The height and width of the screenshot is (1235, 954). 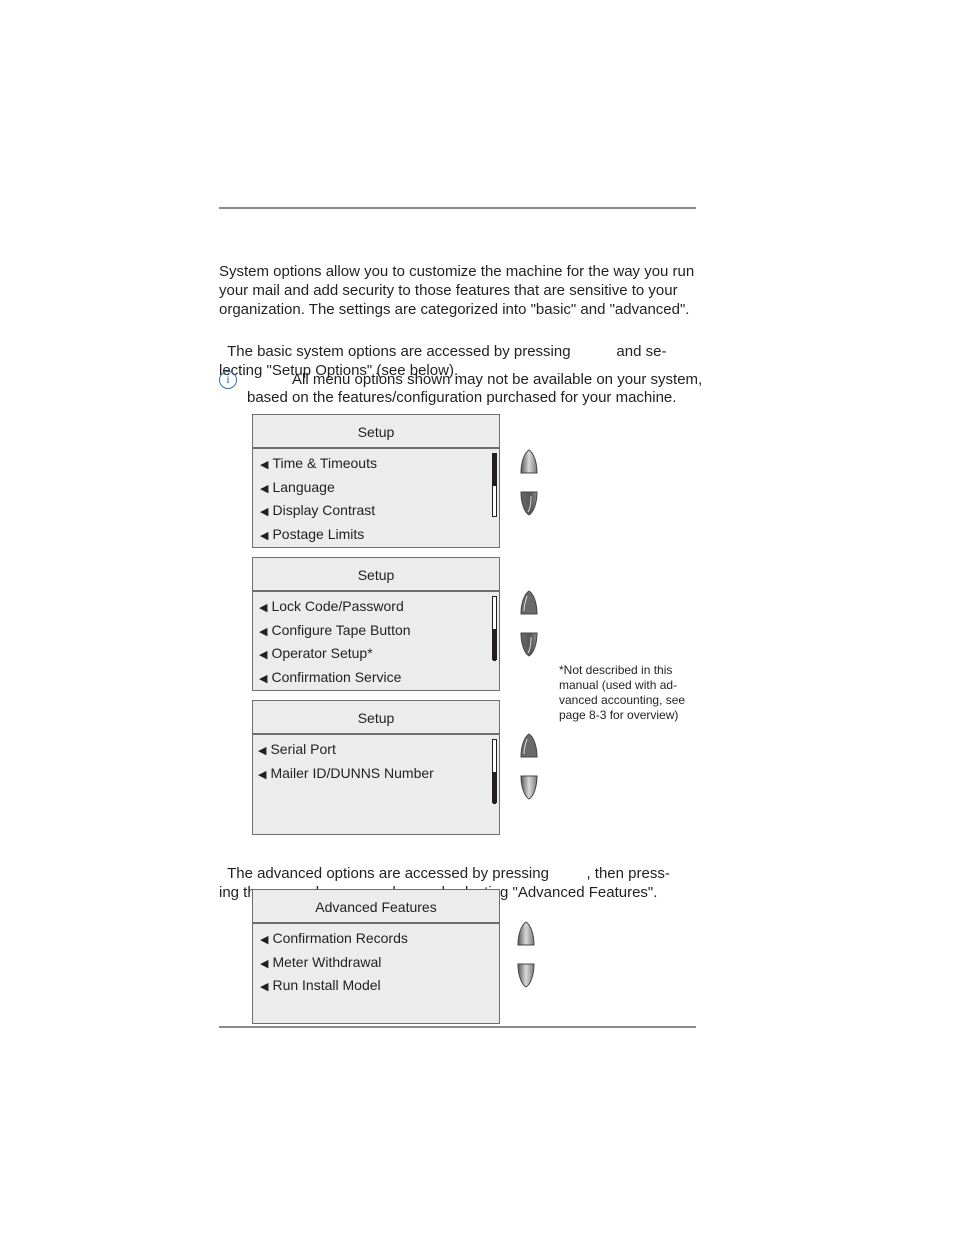 What do you see at coordinates (352, 772) in the screenshot?
I see `menu-item-label: Mailer ID/DUNNS Number` at bounding box center [352, 772].